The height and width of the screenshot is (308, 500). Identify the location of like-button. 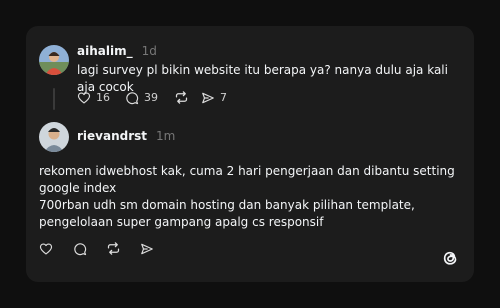
(46, 249).